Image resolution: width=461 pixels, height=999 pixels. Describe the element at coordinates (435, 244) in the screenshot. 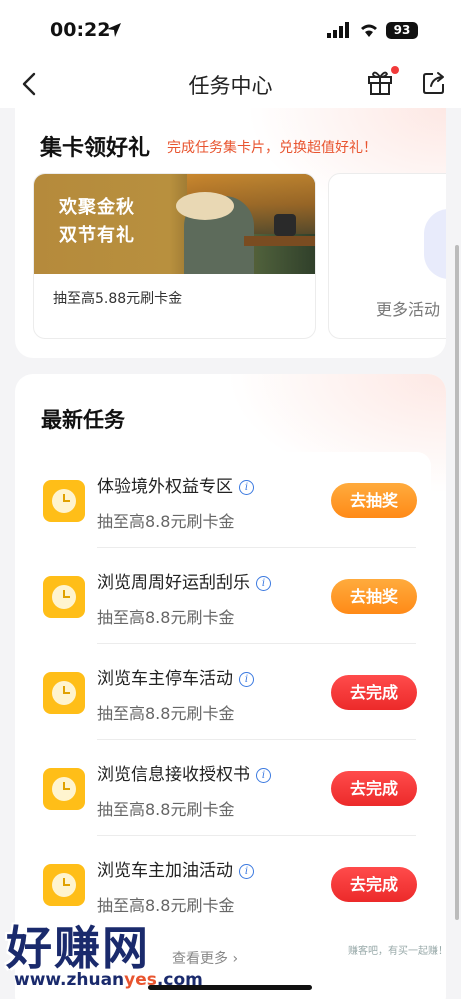

I see `more-activities-illustration` at that location.